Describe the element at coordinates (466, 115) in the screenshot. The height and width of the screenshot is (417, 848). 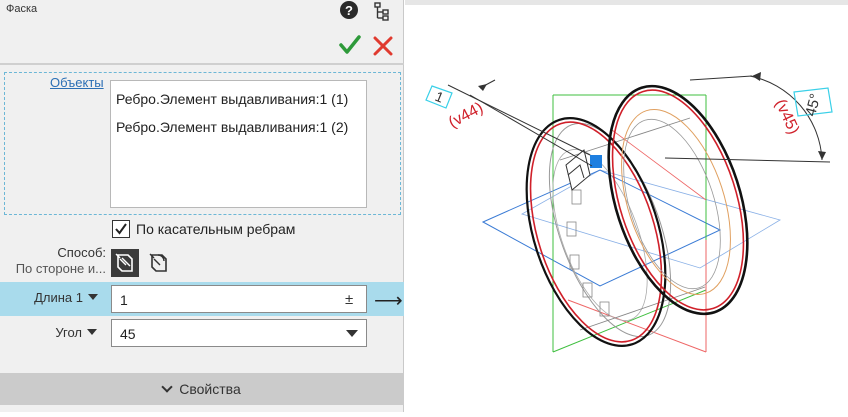
I see `length-dimension-text: (v44)` at that location.